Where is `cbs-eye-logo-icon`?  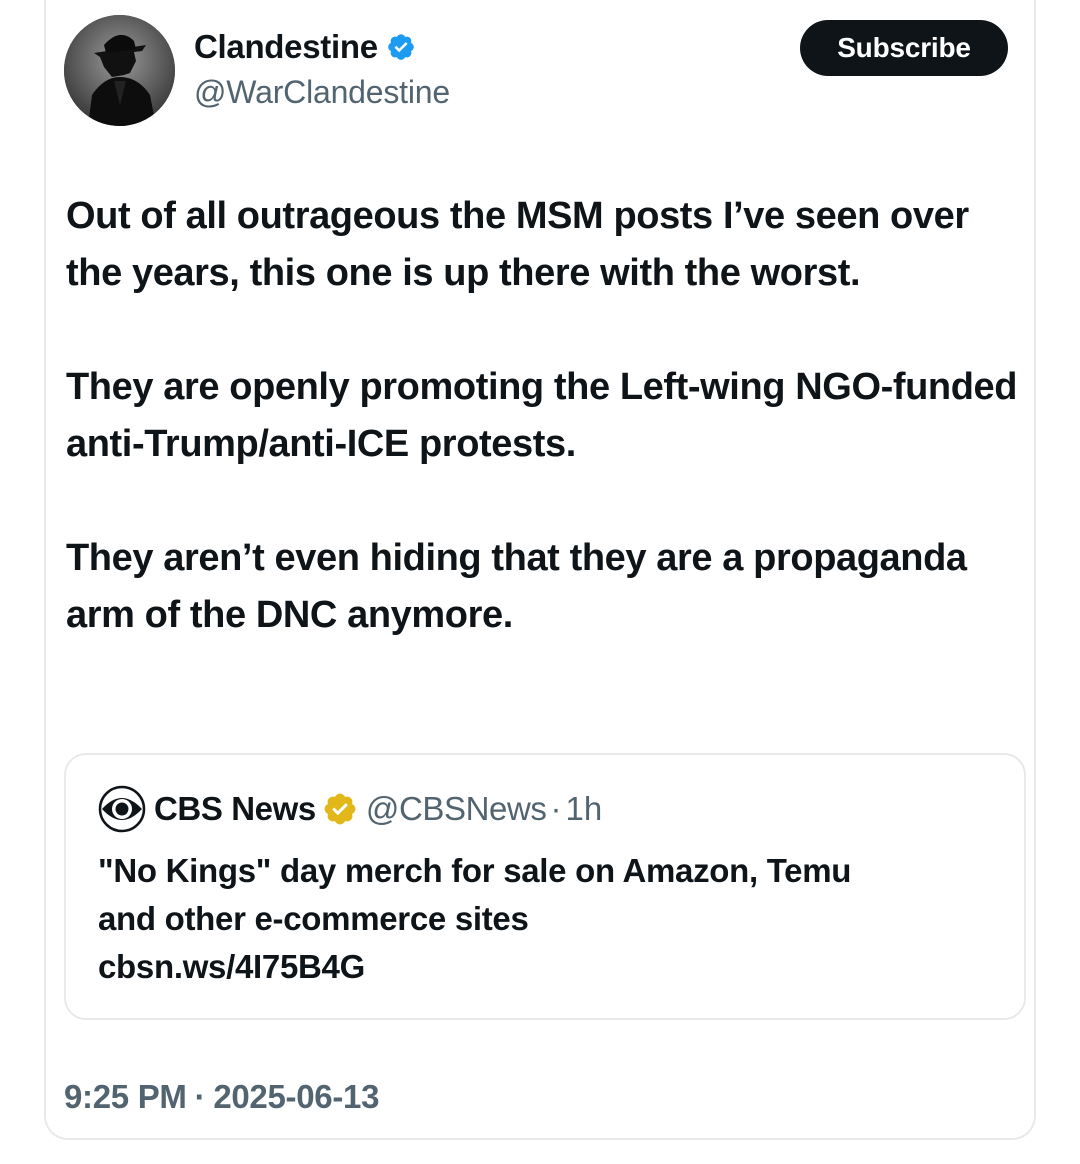
cbs-eye-logo-icon is located at coordinates (122, 809).